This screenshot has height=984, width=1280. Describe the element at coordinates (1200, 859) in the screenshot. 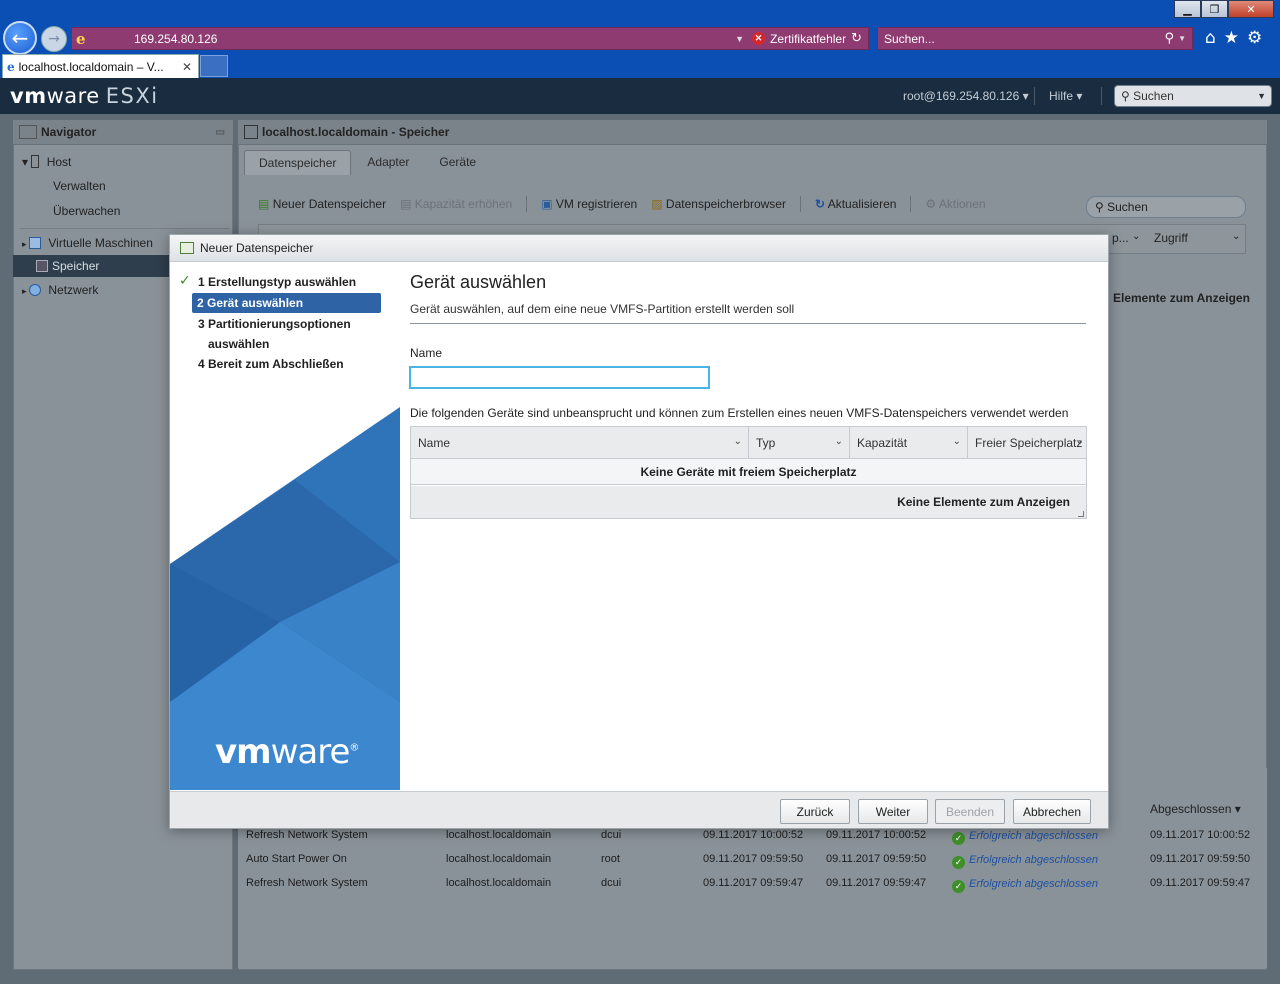

I see `task-completed: 09.11.2017 09:59:50` at that location.